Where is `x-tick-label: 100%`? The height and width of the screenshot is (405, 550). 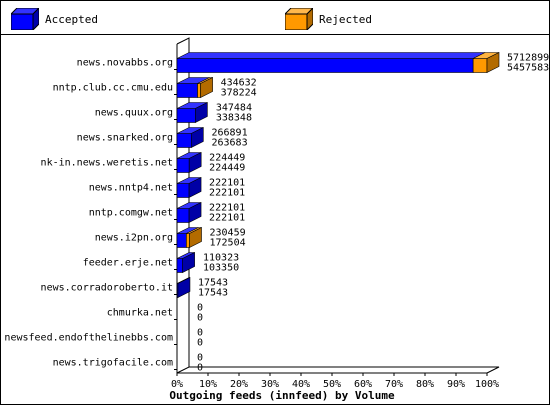
x-tick-label: 100% is located at coordinates (487, 384).